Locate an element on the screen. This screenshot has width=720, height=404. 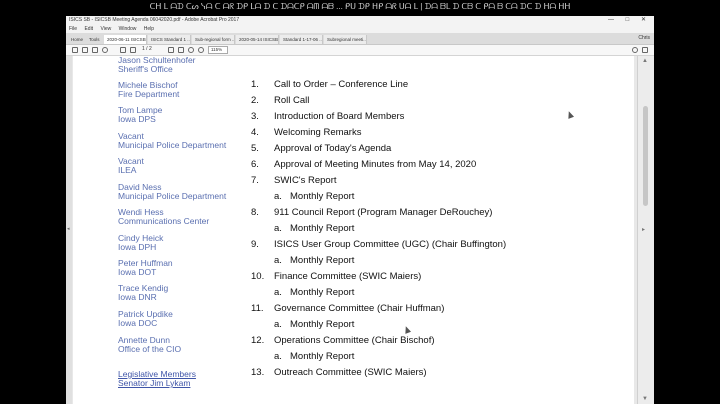
right-scroll-pane: ▲ ▸ ▼ is located at coordinates (645, 230).